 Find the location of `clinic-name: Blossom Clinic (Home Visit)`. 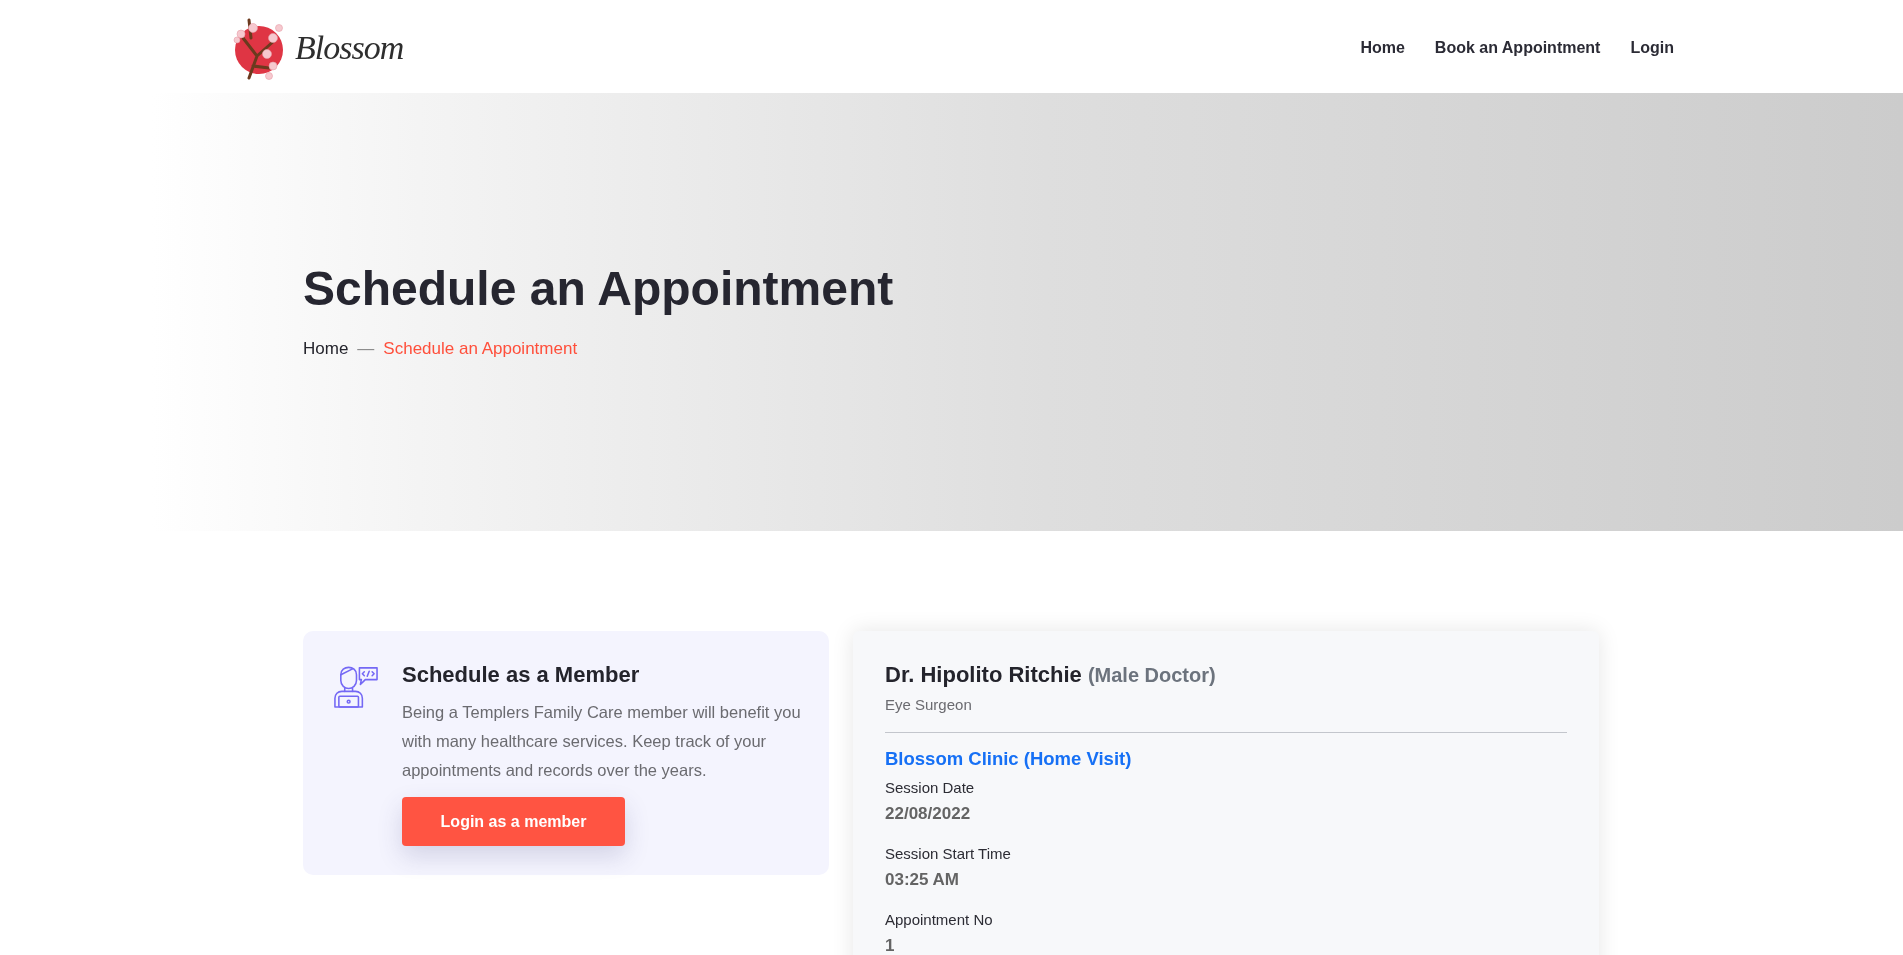

clinic-name: Blossom Clinic (Home Visit) is located at coordinates (1008, 759).